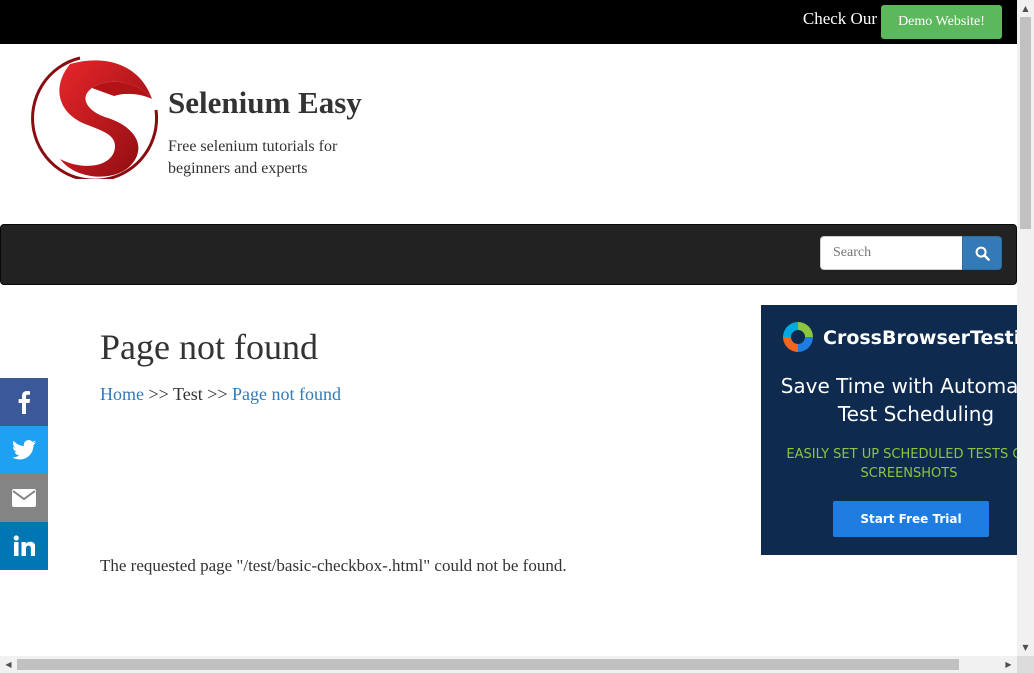  What do you see at coordinates (898, 400) in the screenshot?
I see `ad-headline: Save Time with Automated Test Scheduling` at bounding box center [898, 400].